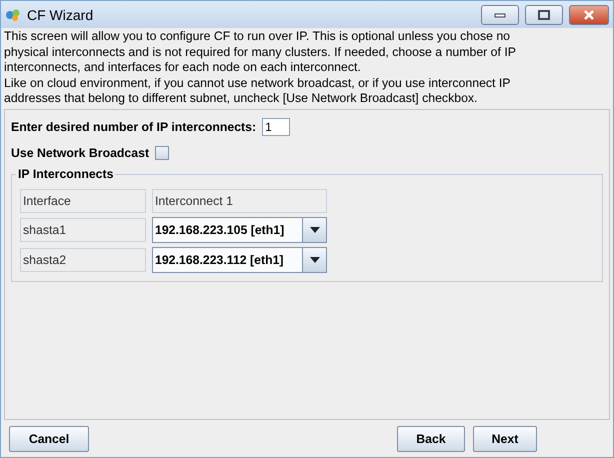  I want to click on close-button, so click(589, 14).